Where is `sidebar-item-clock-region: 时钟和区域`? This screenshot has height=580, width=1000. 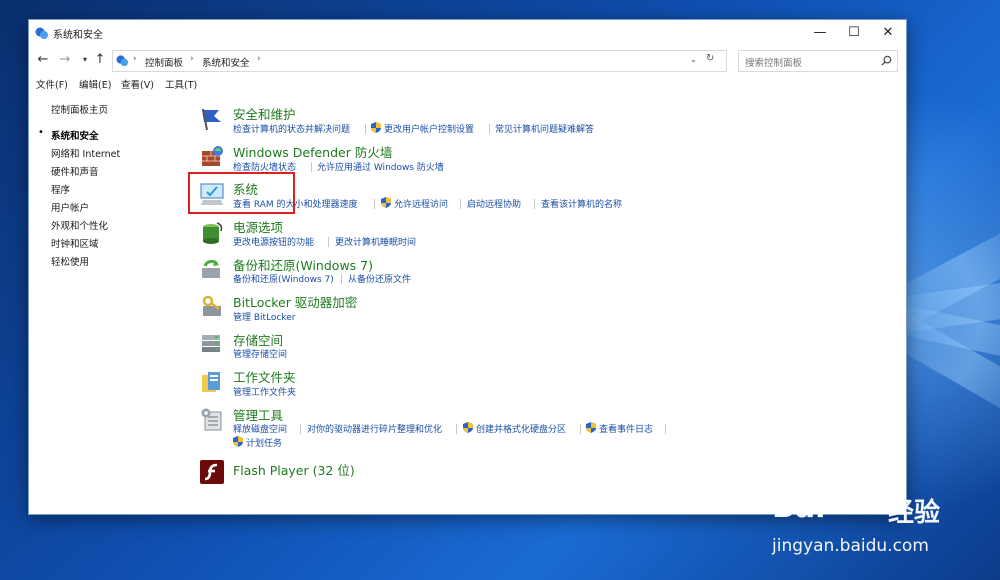 sidebar-item-clock-region: 时钟和区域 is located at coordinates (75, 243).